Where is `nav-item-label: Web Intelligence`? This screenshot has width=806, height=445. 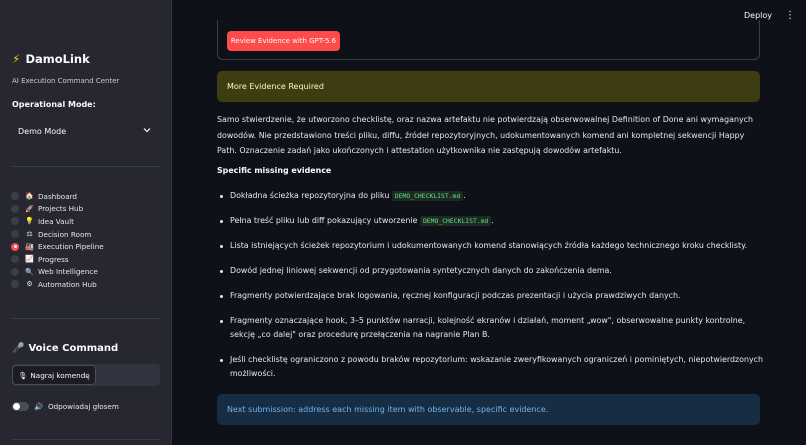
nav-item-label: Web Intelligence is located at coordinates (68, 272).